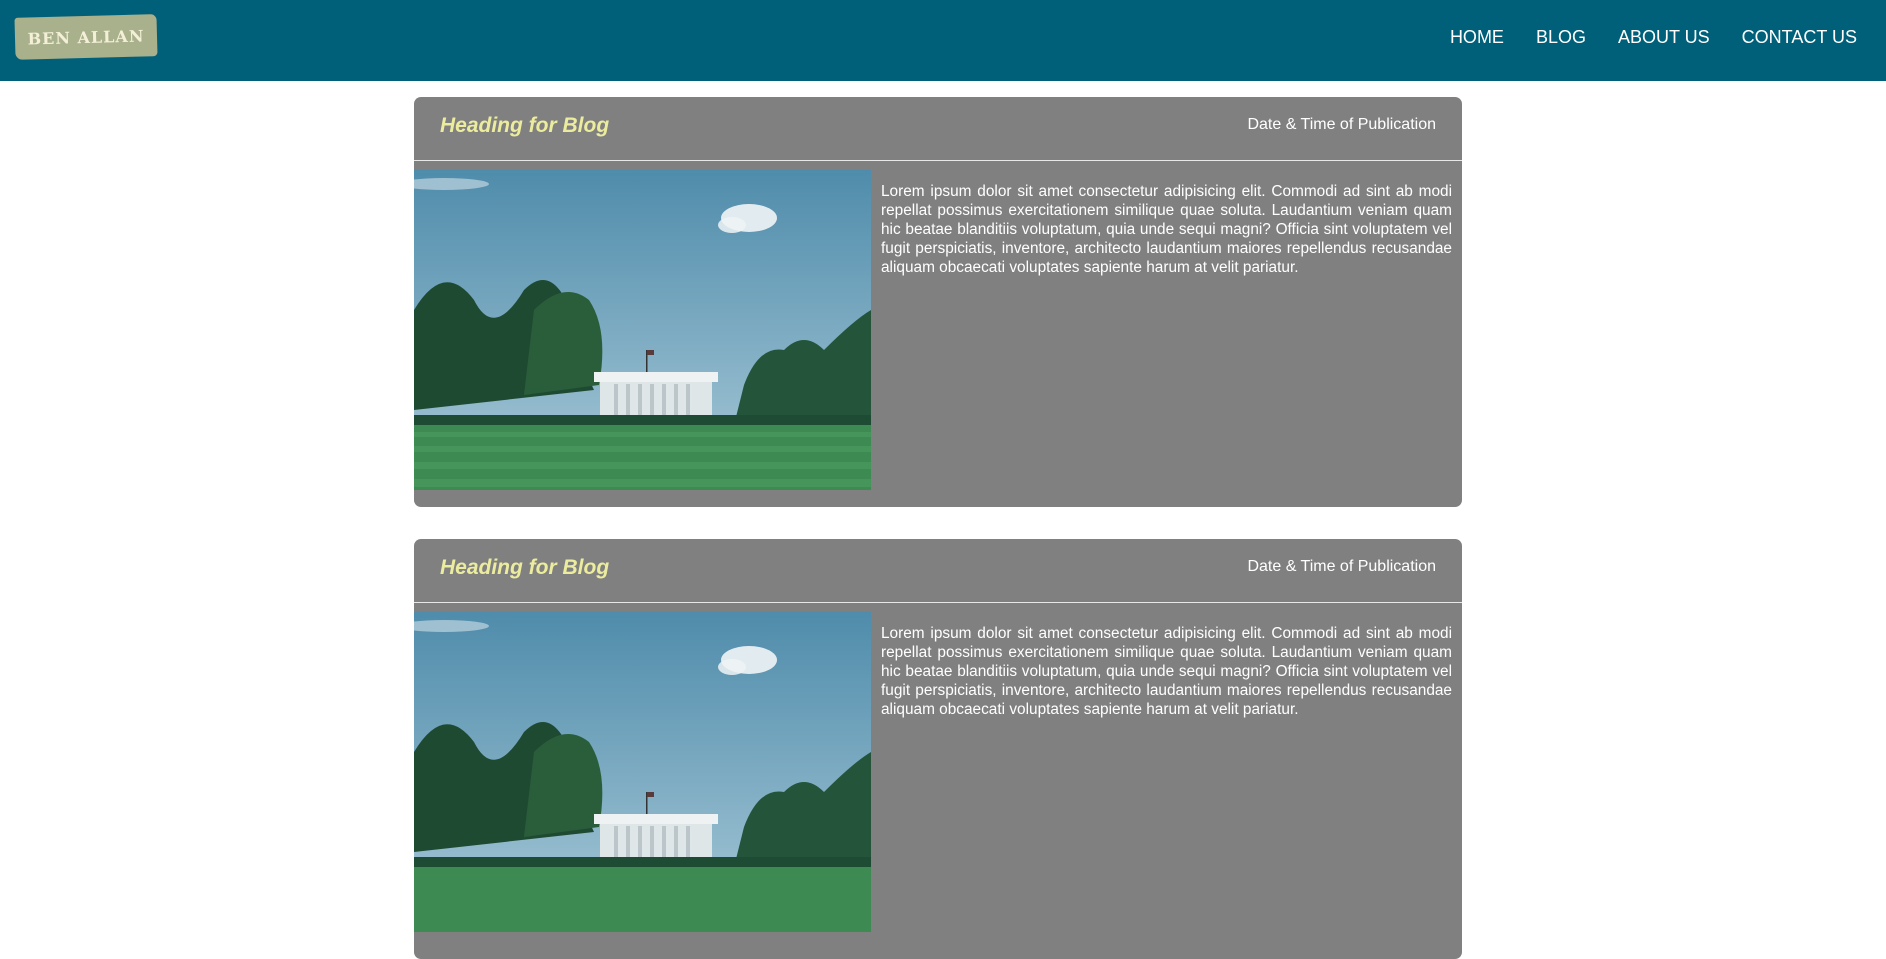 The height and width of the screenshot is (959, 1886). I want to click on nav-link-blog: BLOG, so click(1561, 37).